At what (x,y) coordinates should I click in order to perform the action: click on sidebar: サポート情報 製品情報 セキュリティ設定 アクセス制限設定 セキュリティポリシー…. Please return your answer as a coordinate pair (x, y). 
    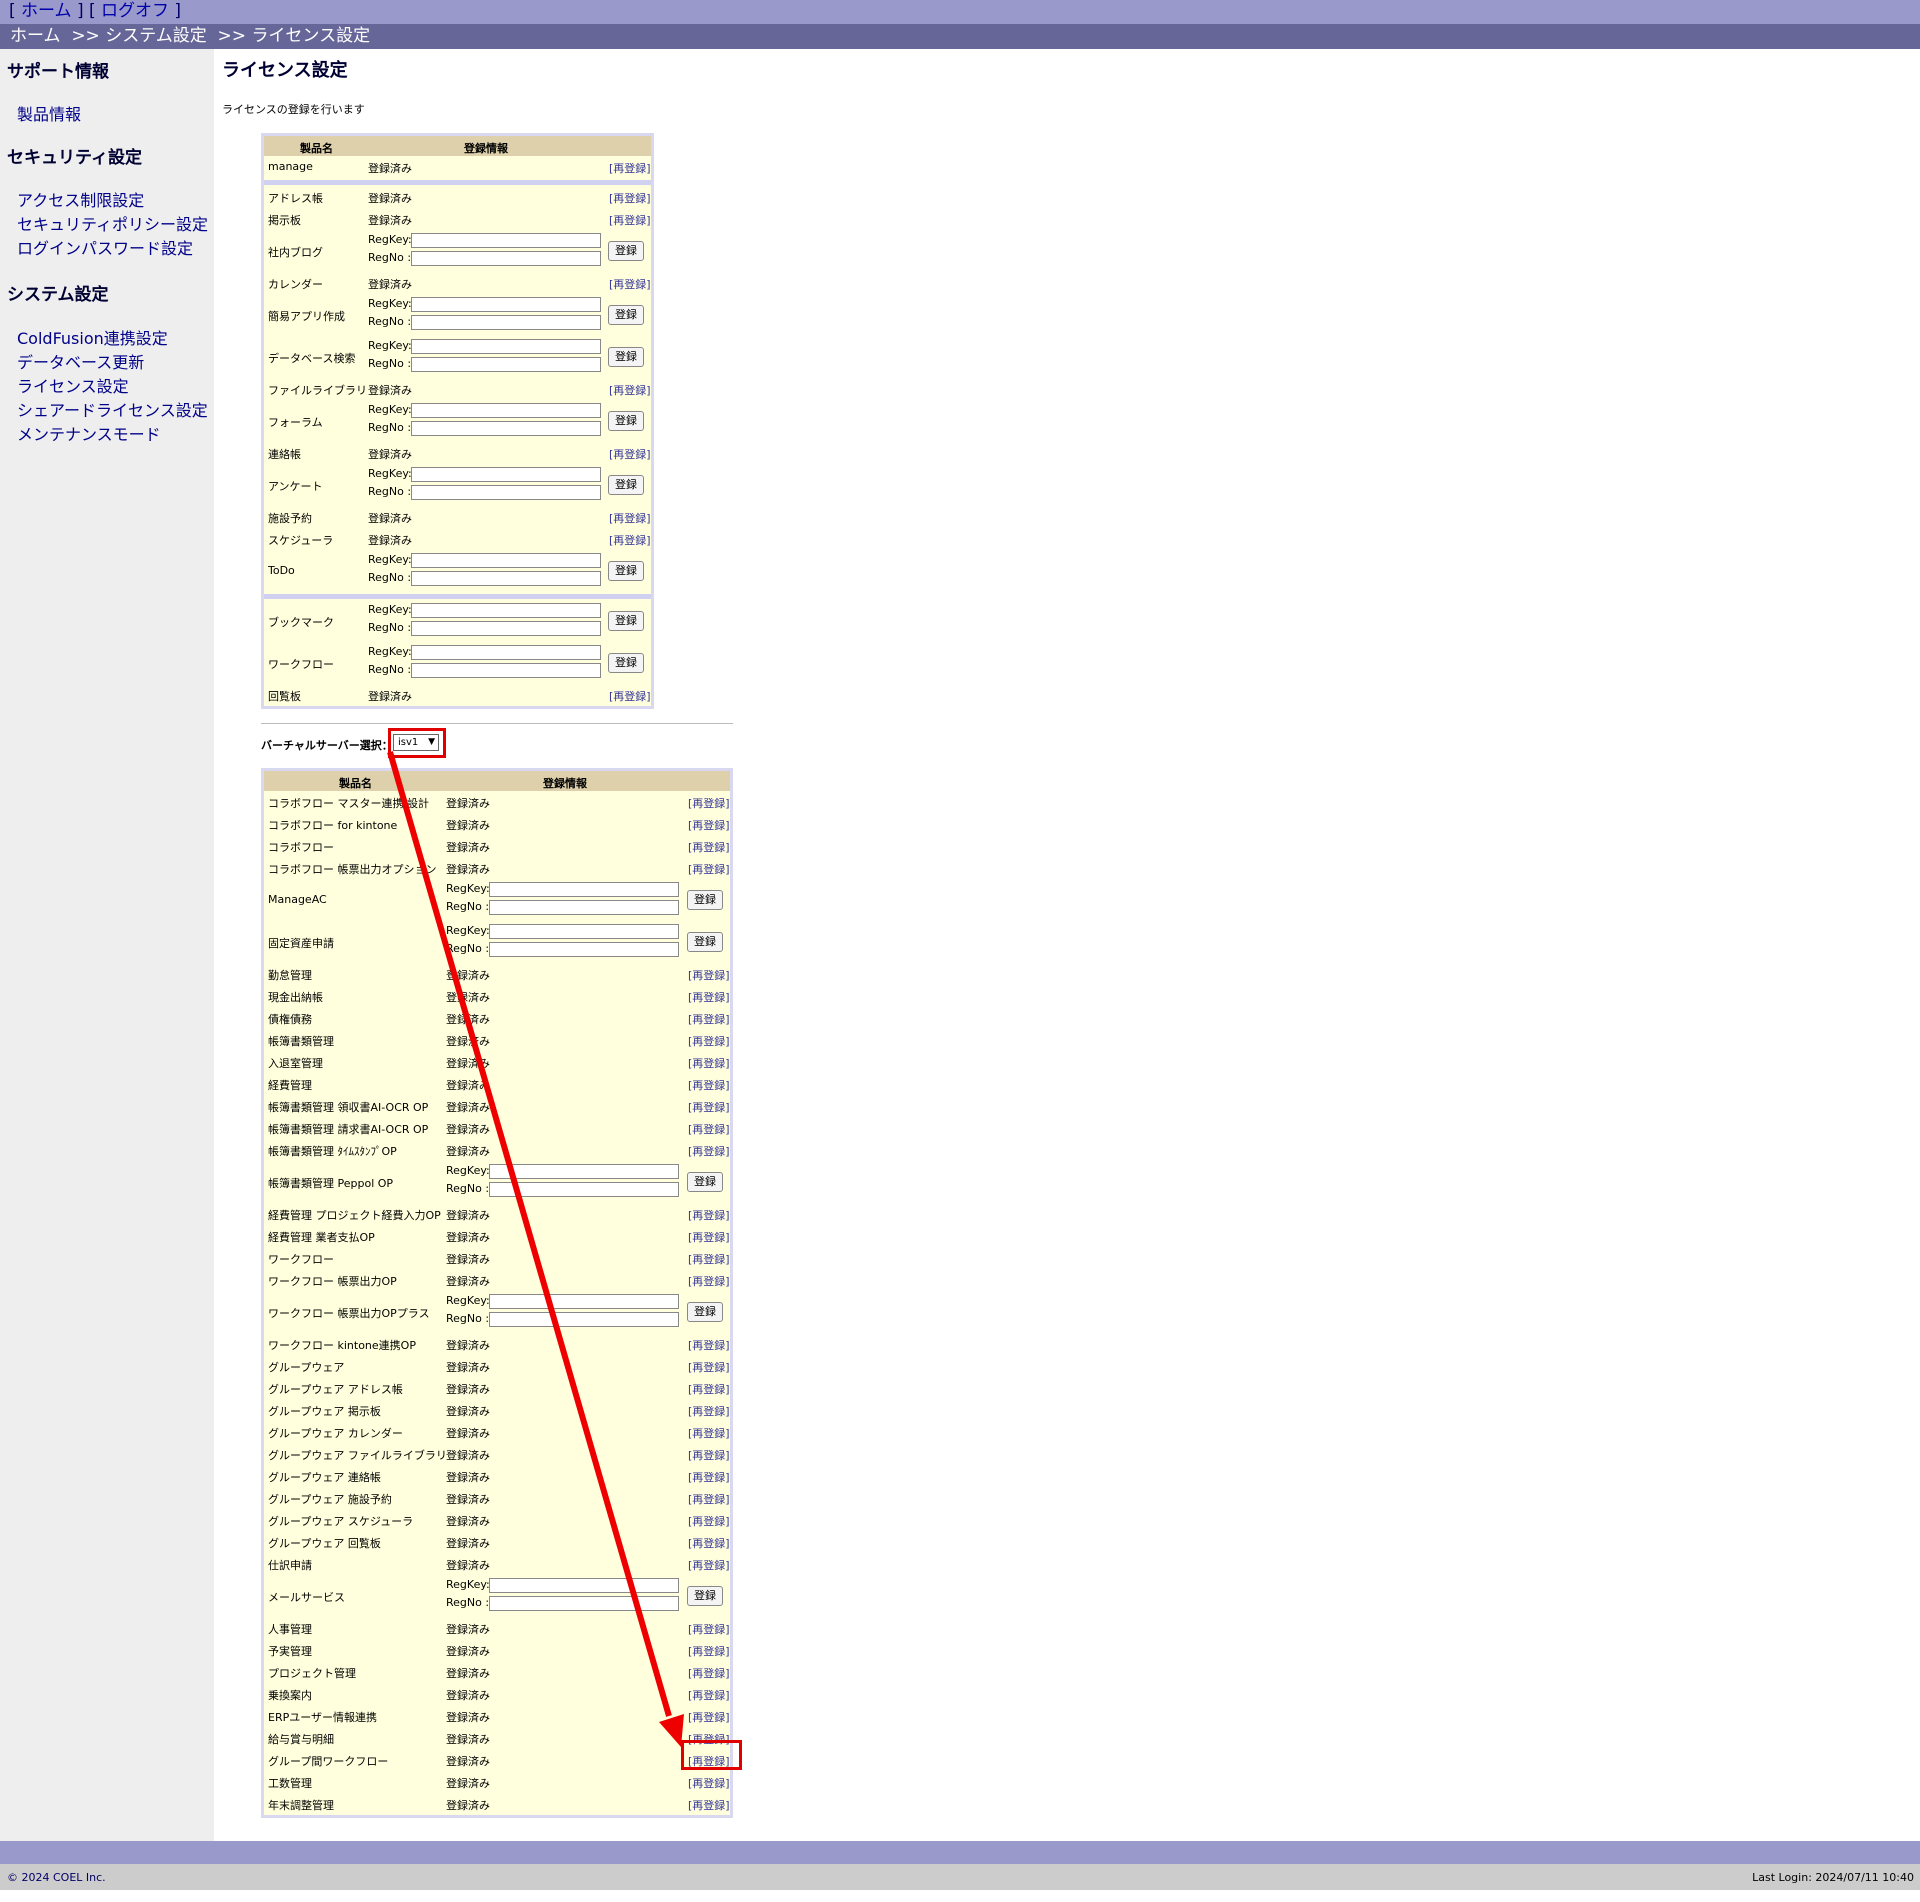
    Looking at the image, I should click on (107, 945).